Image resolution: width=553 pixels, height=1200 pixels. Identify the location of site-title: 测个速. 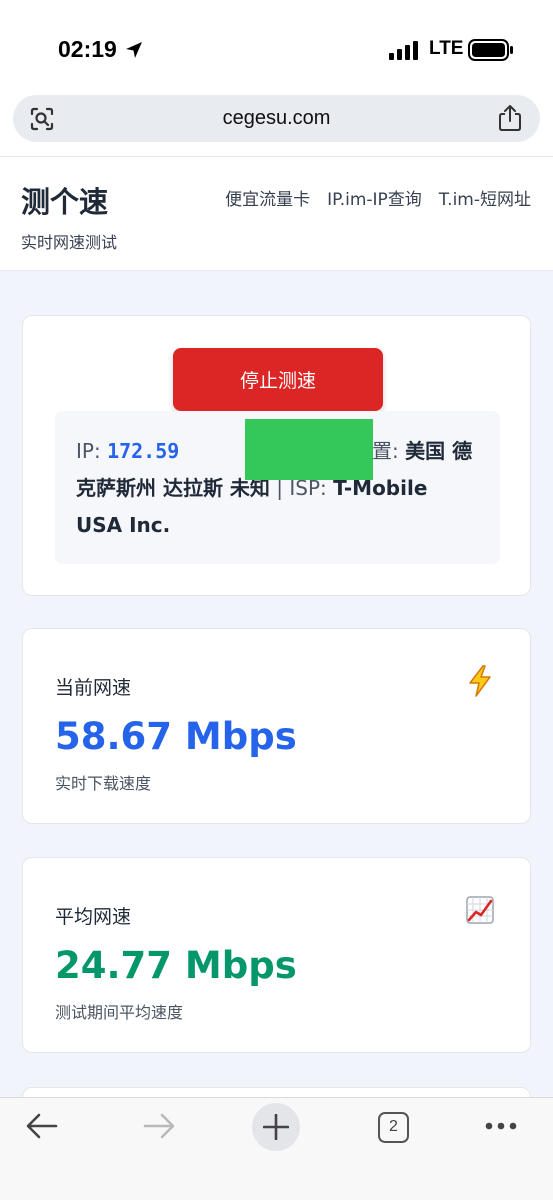
(64, 200).